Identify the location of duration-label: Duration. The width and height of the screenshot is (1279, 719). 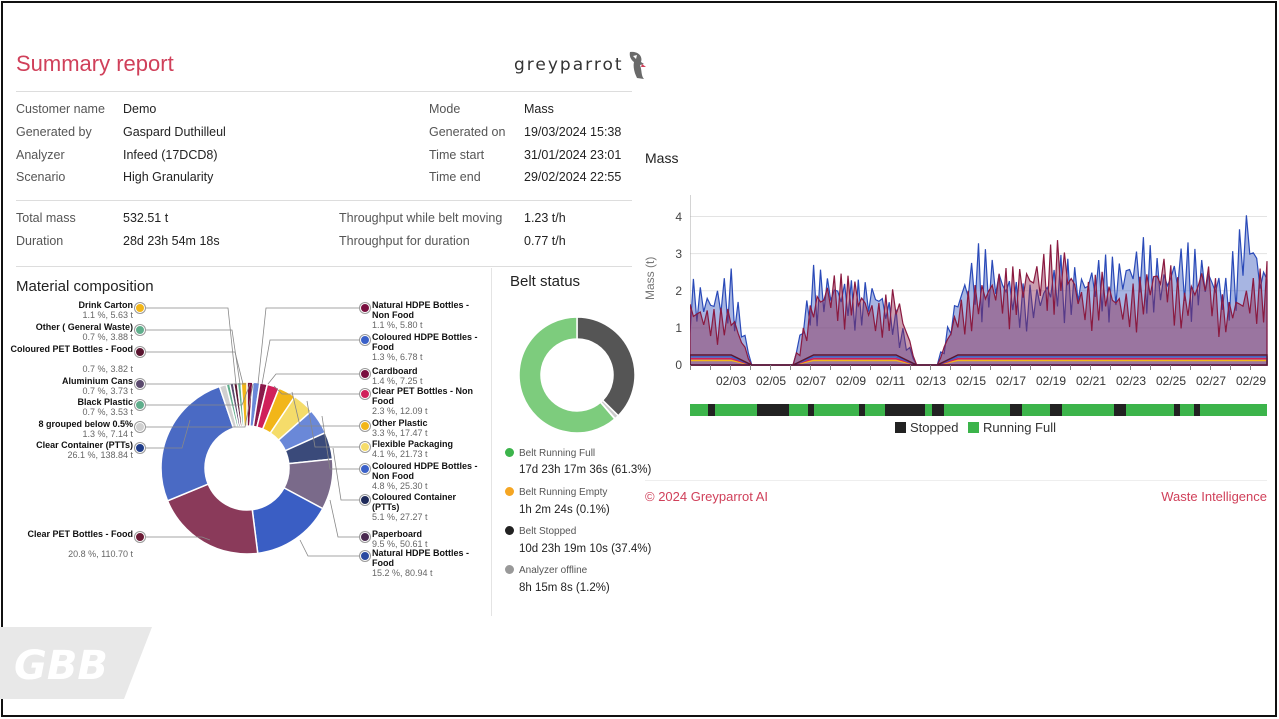
(40, 241).